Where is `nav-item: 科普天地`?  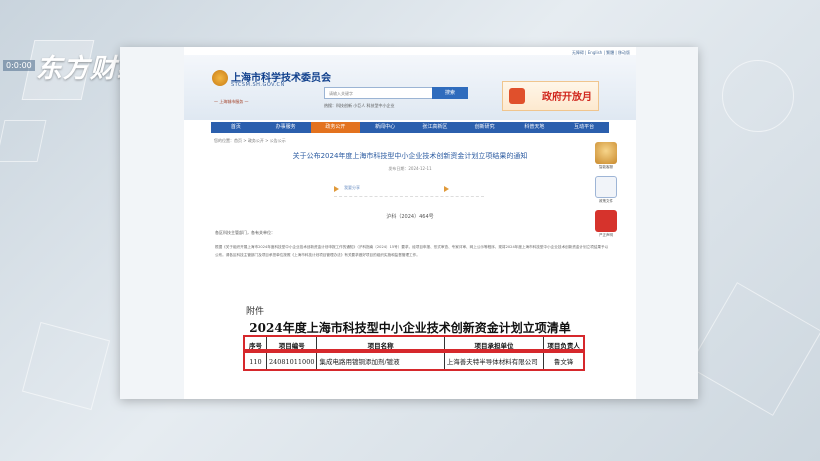 nav-item: 科普天地 is located at coordinates (535, 127).